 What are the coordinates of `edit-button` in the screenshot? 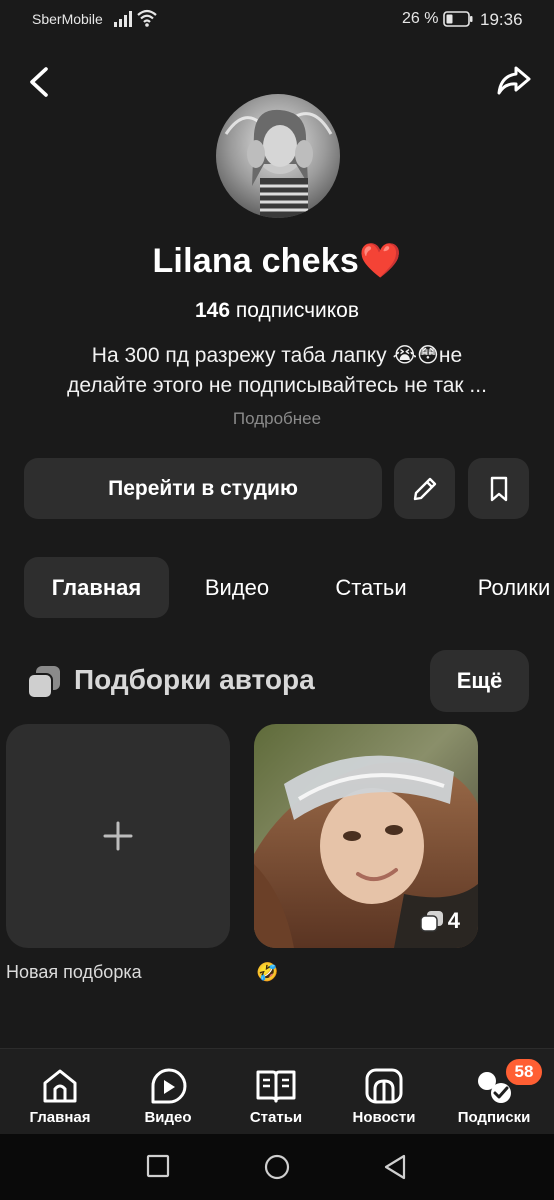 It's located at (424, 488).